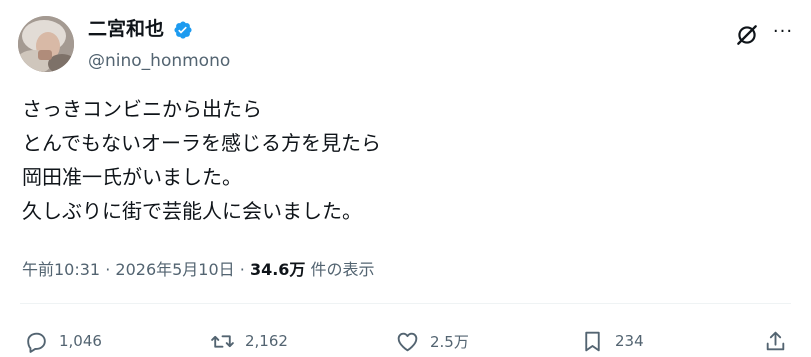 The width and height of the screenshot is (811, 357). I want to click on tweet-date: 2026年5月10日, so click(174, 269).